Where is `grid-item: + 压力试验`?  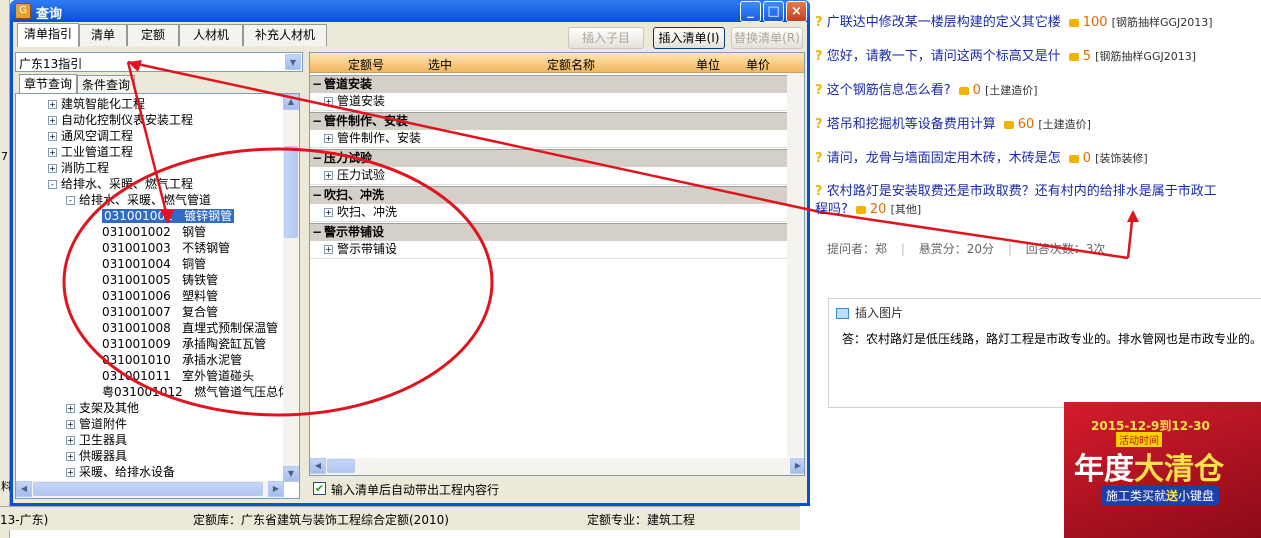 grid-item: + 压力试验 is located at coordinates (549, 176).